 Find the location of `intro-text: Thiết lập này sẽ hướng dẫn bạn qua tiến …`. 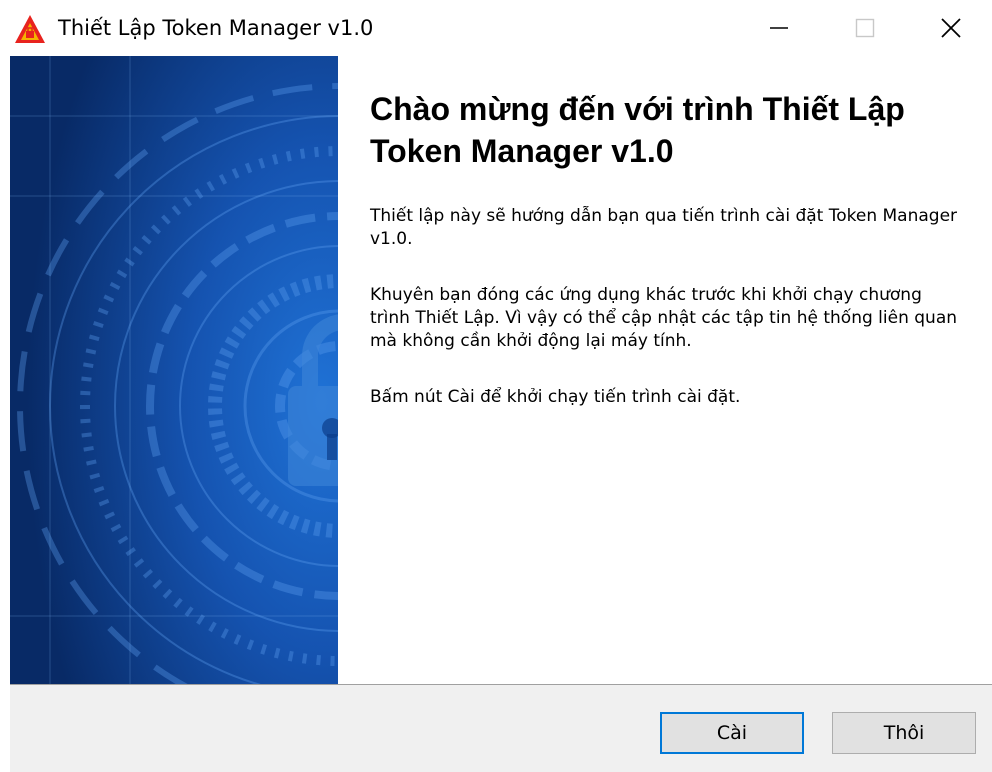

intro-text: Thiết lập này sẽ hướng dẫn bạn qua tiến … is located at coordinates (664, 227).